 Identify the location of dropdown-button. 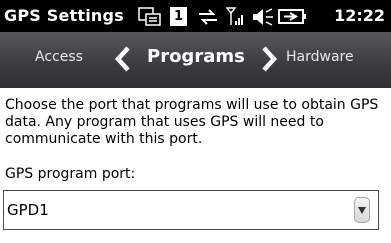
(362, 210).